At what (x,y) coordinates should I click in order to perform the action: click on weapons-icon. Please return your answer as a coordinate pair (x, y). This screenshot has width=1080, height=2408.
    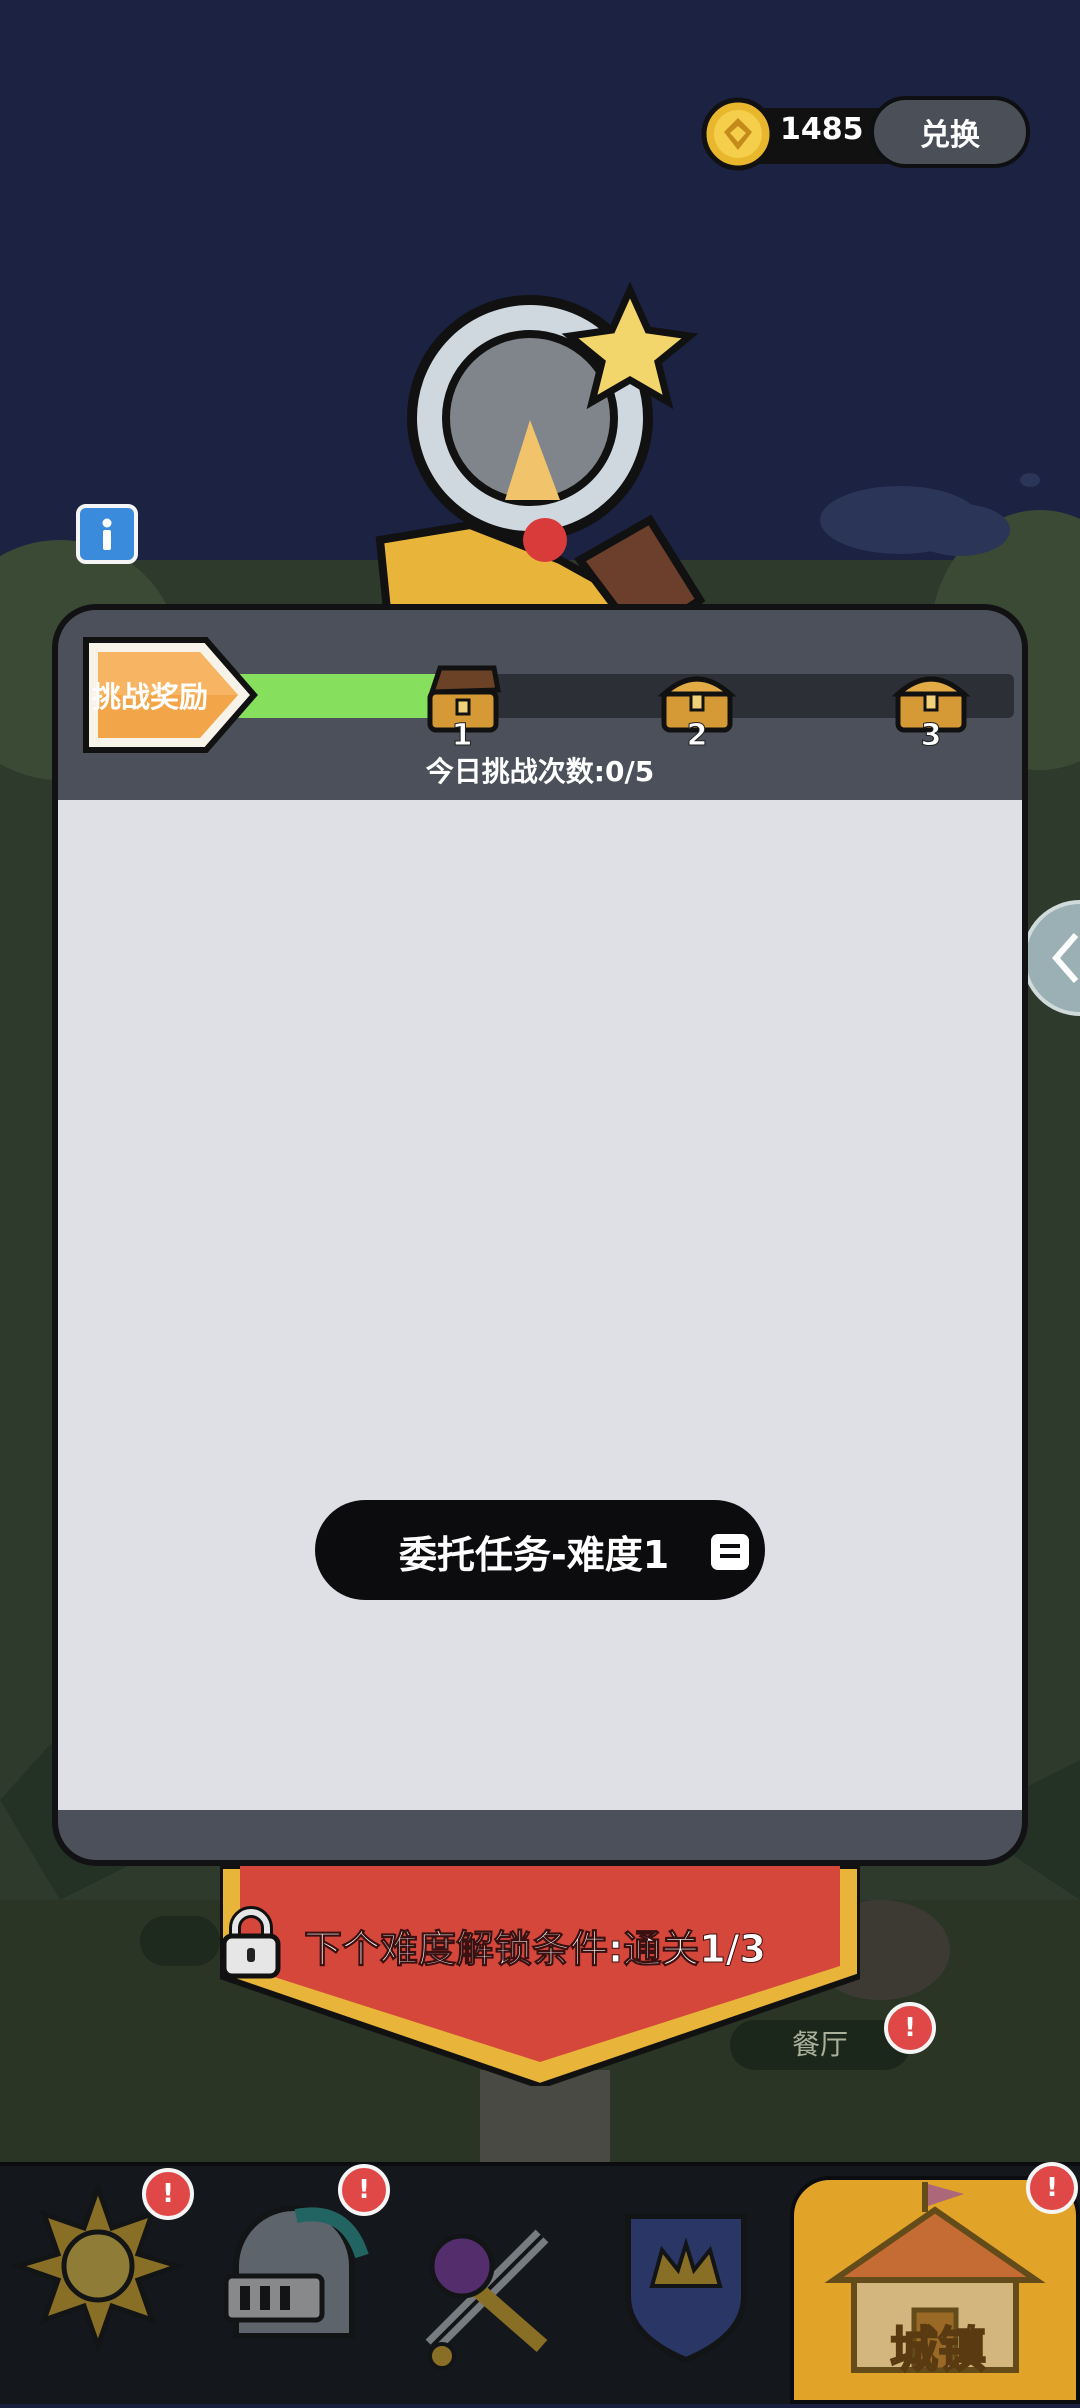
    Looking at the image, I should click on (487, 2299).